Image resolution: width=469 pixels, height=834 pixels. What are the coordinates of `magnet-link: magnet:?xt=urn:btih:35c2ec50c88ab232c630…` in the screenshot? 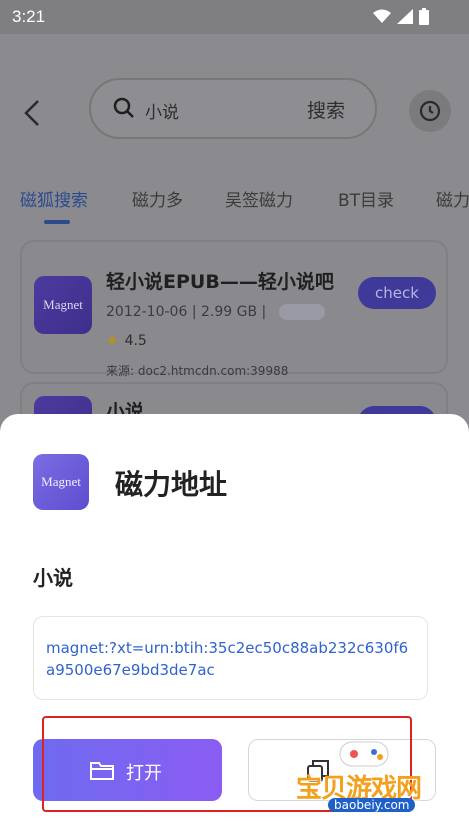 It's located at (231, 659).